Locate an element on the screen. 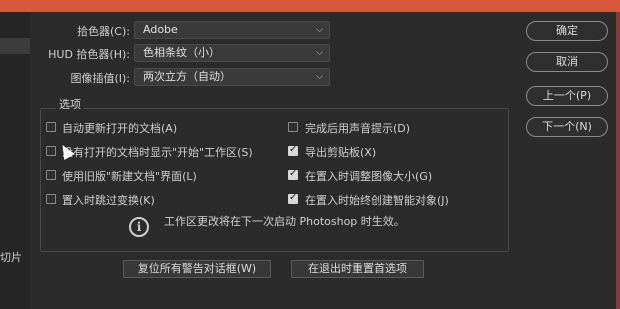 The height and width of the screenshot is (309, 620). ok-button: 确定 is located at coordinates (567, 31).